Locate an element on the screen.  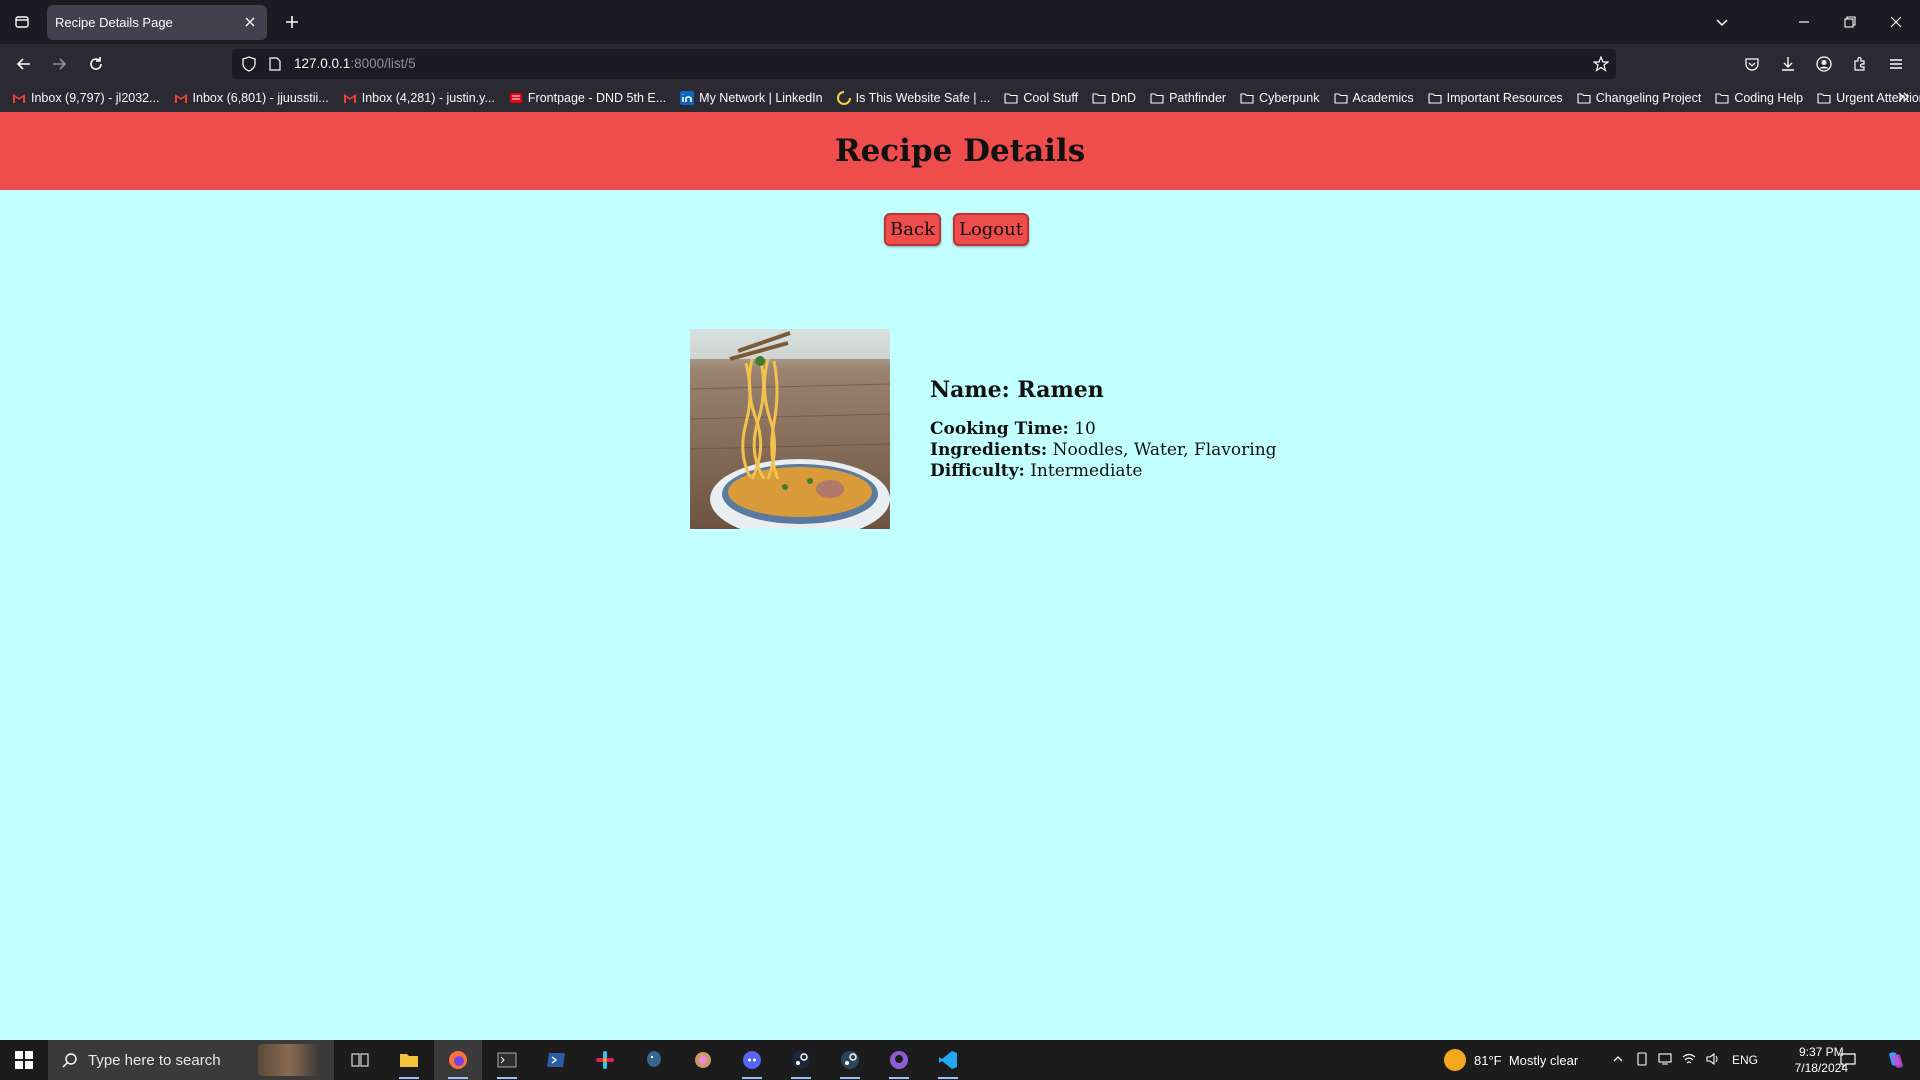
bookmark-label: Coding Help is located at coordinates (1769, 98).